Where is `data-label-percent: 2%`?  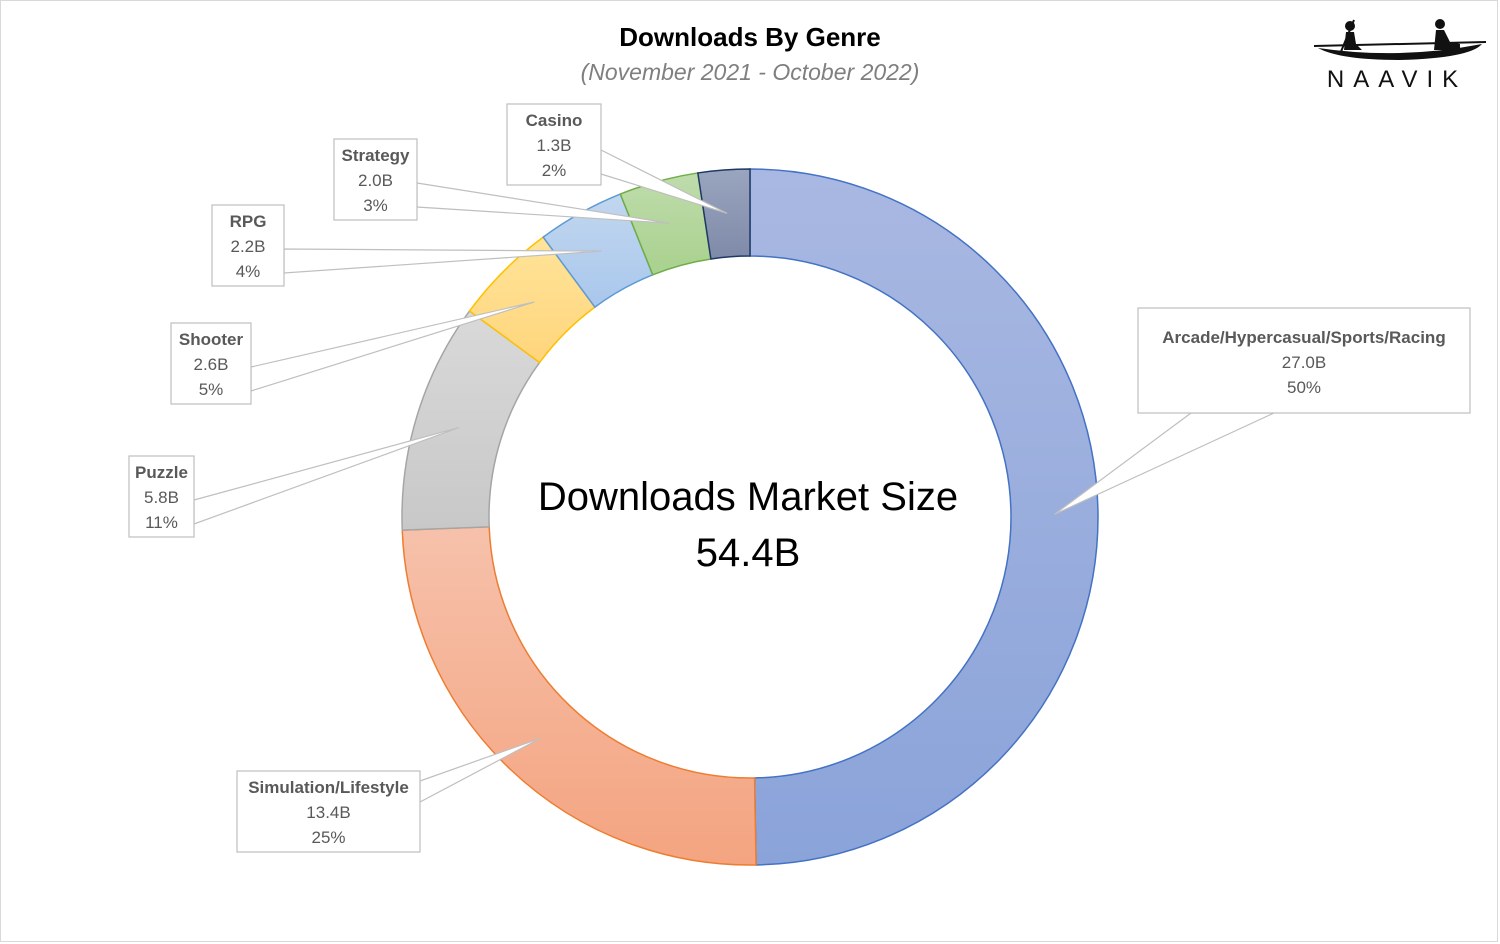 data-label-percent: 2% is located at coordinates (554, 170).